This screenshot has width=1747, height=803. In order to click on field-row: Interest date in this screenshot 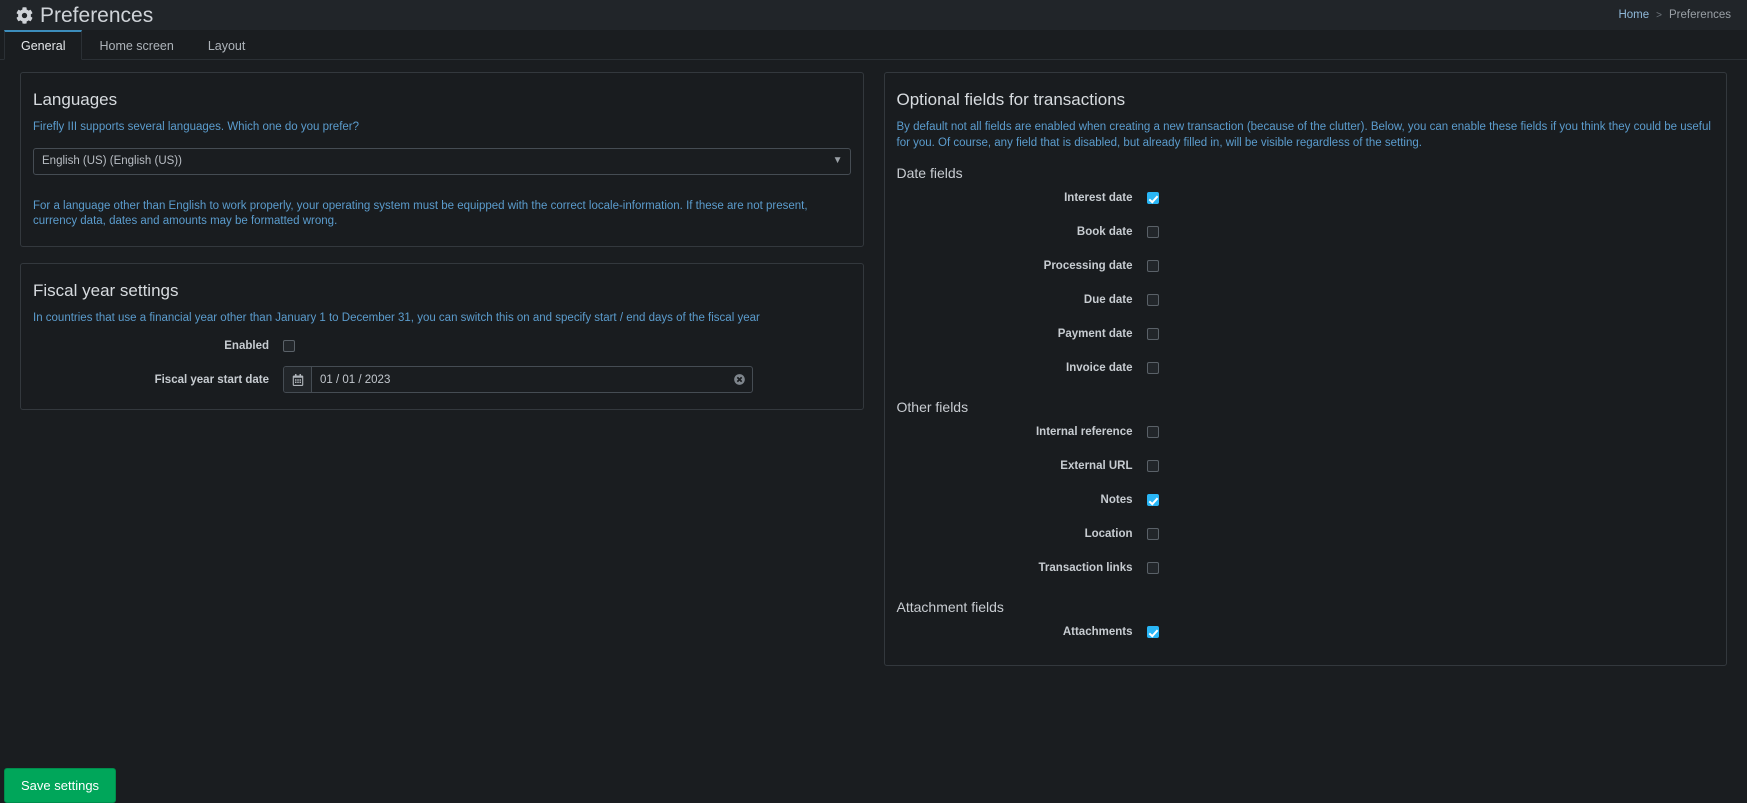, I will do `click(1306, 198)`.